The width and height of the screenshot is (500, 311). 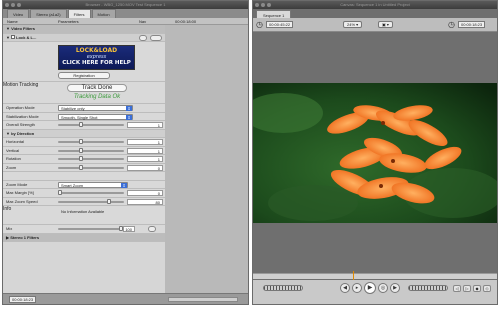 I want to click on zoom-select: 24% ▾, so click(x=353, y=24).